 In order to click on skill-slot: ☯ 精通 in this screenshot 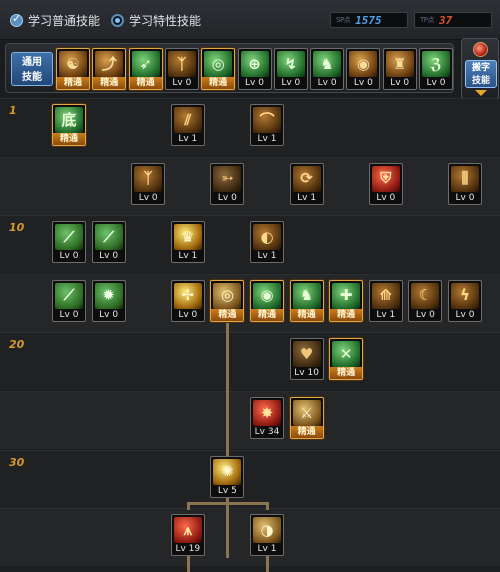, I will do `click(73, 69)`.